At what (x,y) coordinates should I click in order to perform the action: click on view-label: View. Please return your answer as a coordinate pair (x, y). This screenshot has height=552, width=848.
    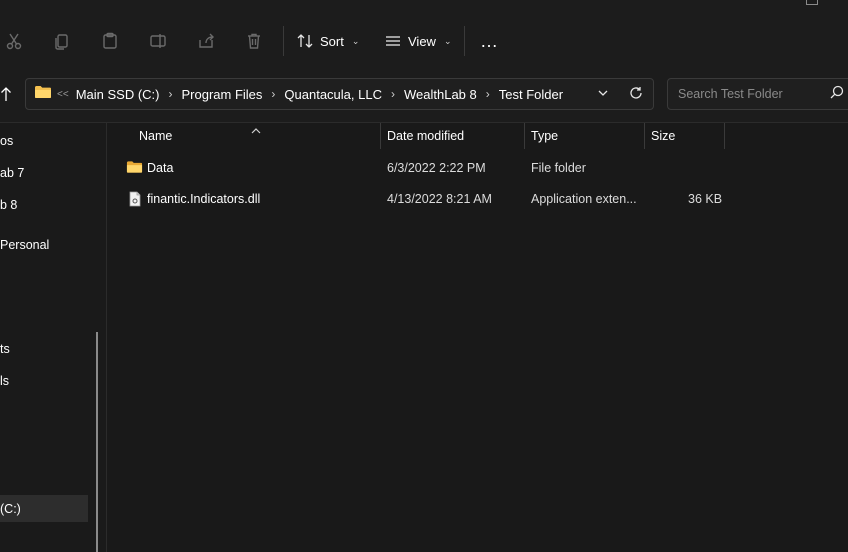
    Looking at the image, I should click on (422, 41).